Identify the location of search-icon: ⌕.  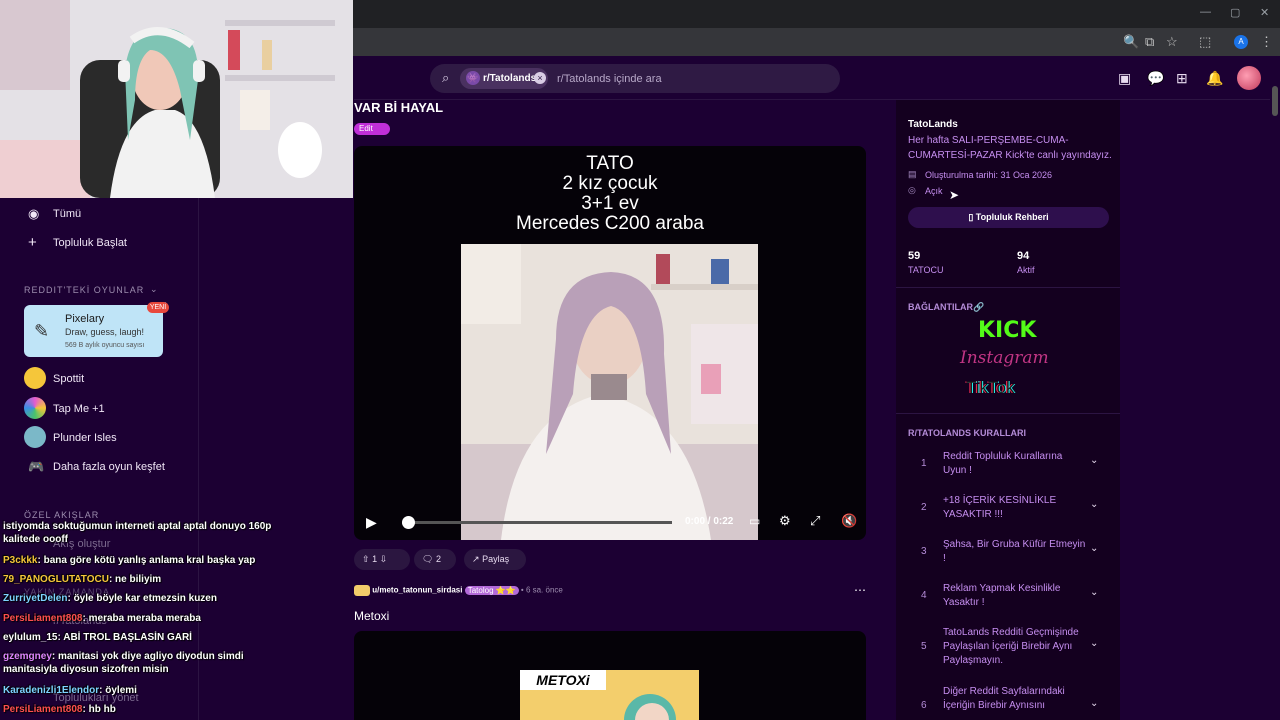
(446, 77).